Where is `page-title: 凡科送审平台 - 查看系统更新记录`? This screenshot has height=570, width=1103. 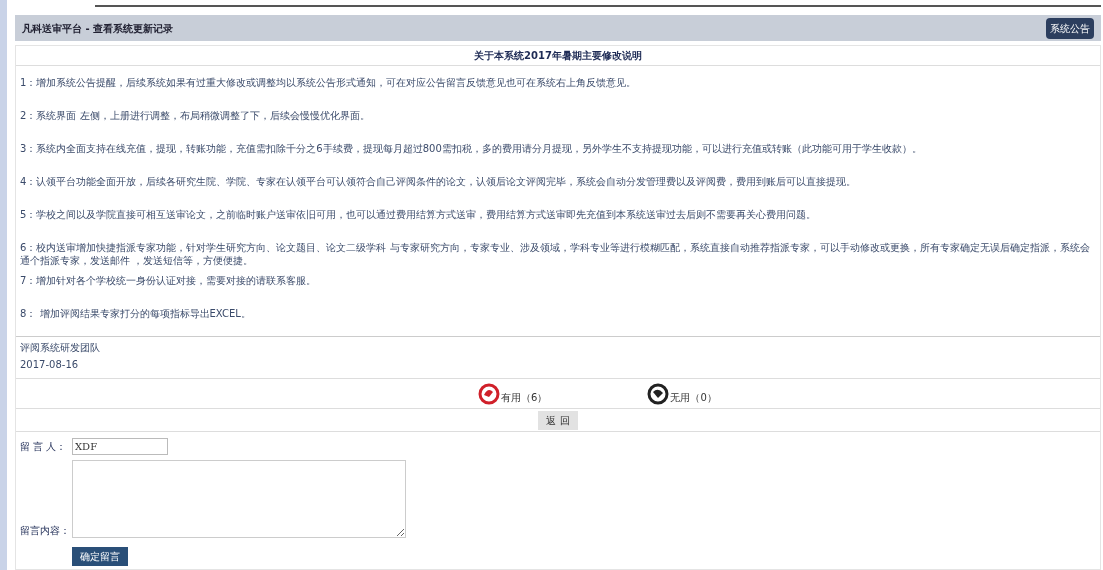 page-title: 凡科送审平台 - 查看系统更新记录 is located at coordinates (98, 28).